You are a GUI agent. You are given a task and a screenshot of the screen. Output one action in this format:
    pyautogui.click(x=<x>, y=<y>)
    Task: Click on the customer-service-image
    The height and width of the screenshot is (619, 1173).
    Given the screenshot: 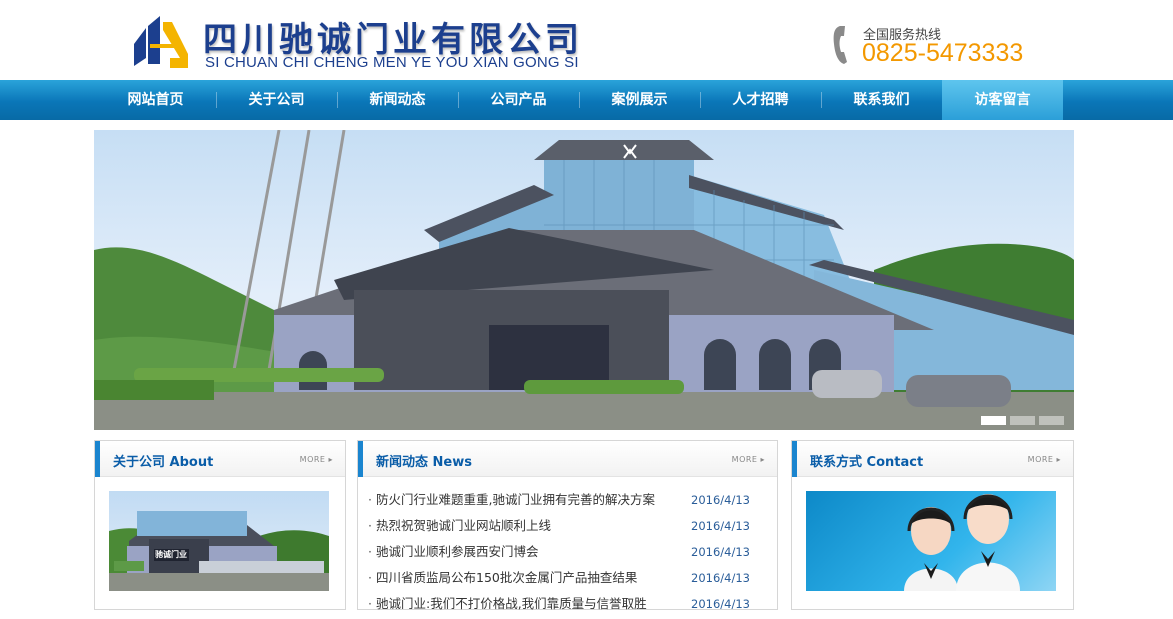 What is the action you would take?
    pyautogui.click(x=931, y=541)
    